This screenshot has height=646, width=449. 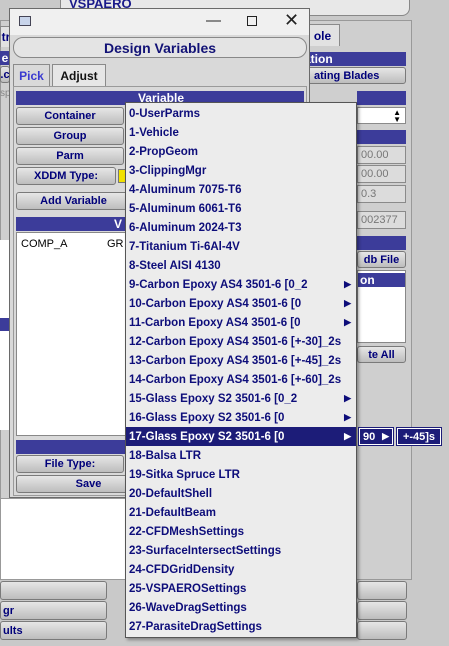 I want to click on group-button: Group, so click(x=70, y=136).